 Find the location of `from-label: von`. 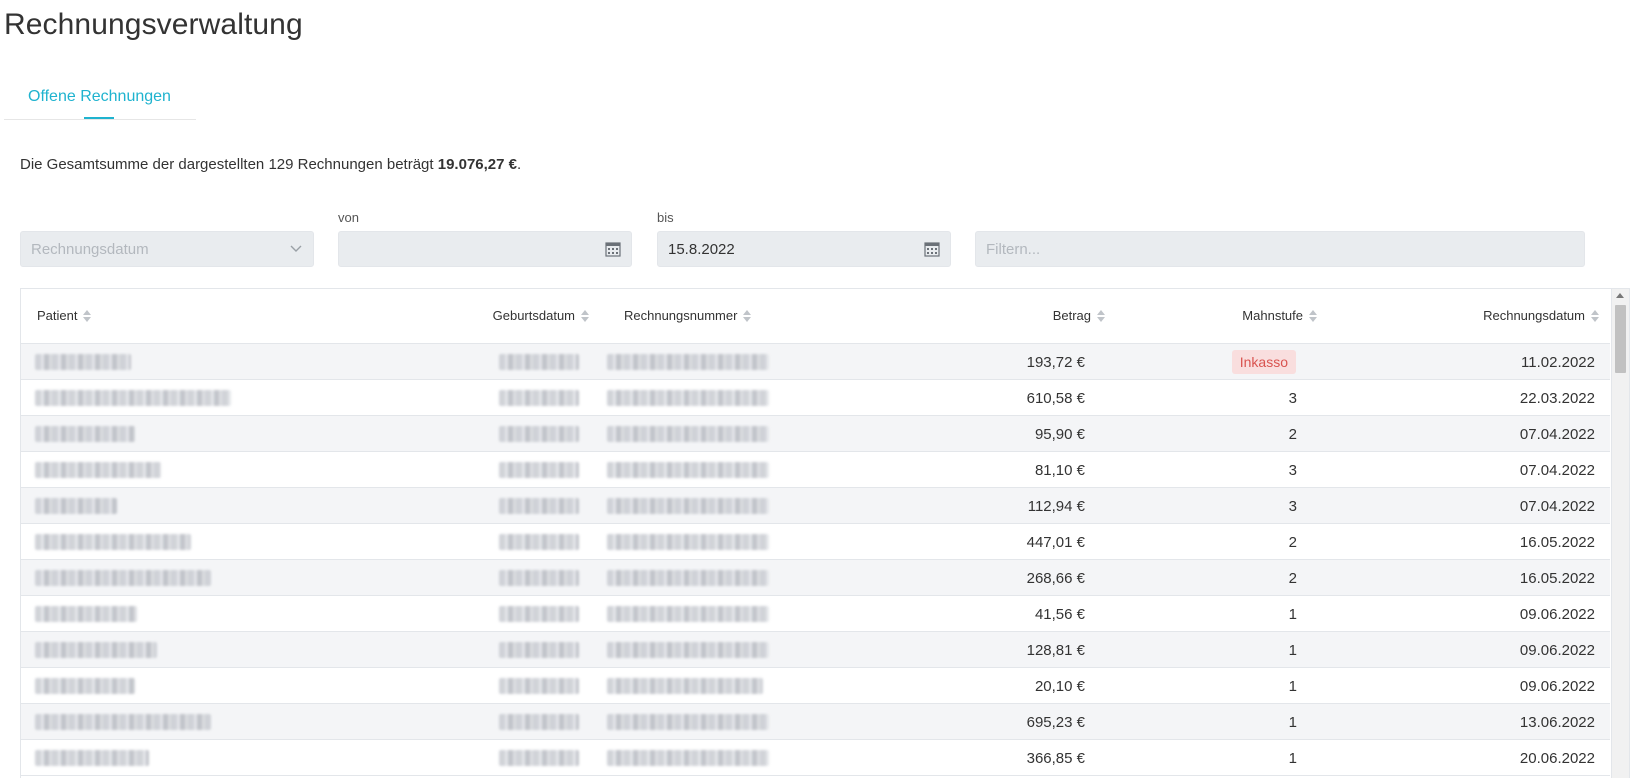

from-label: von is located at coordinates (348, 217).